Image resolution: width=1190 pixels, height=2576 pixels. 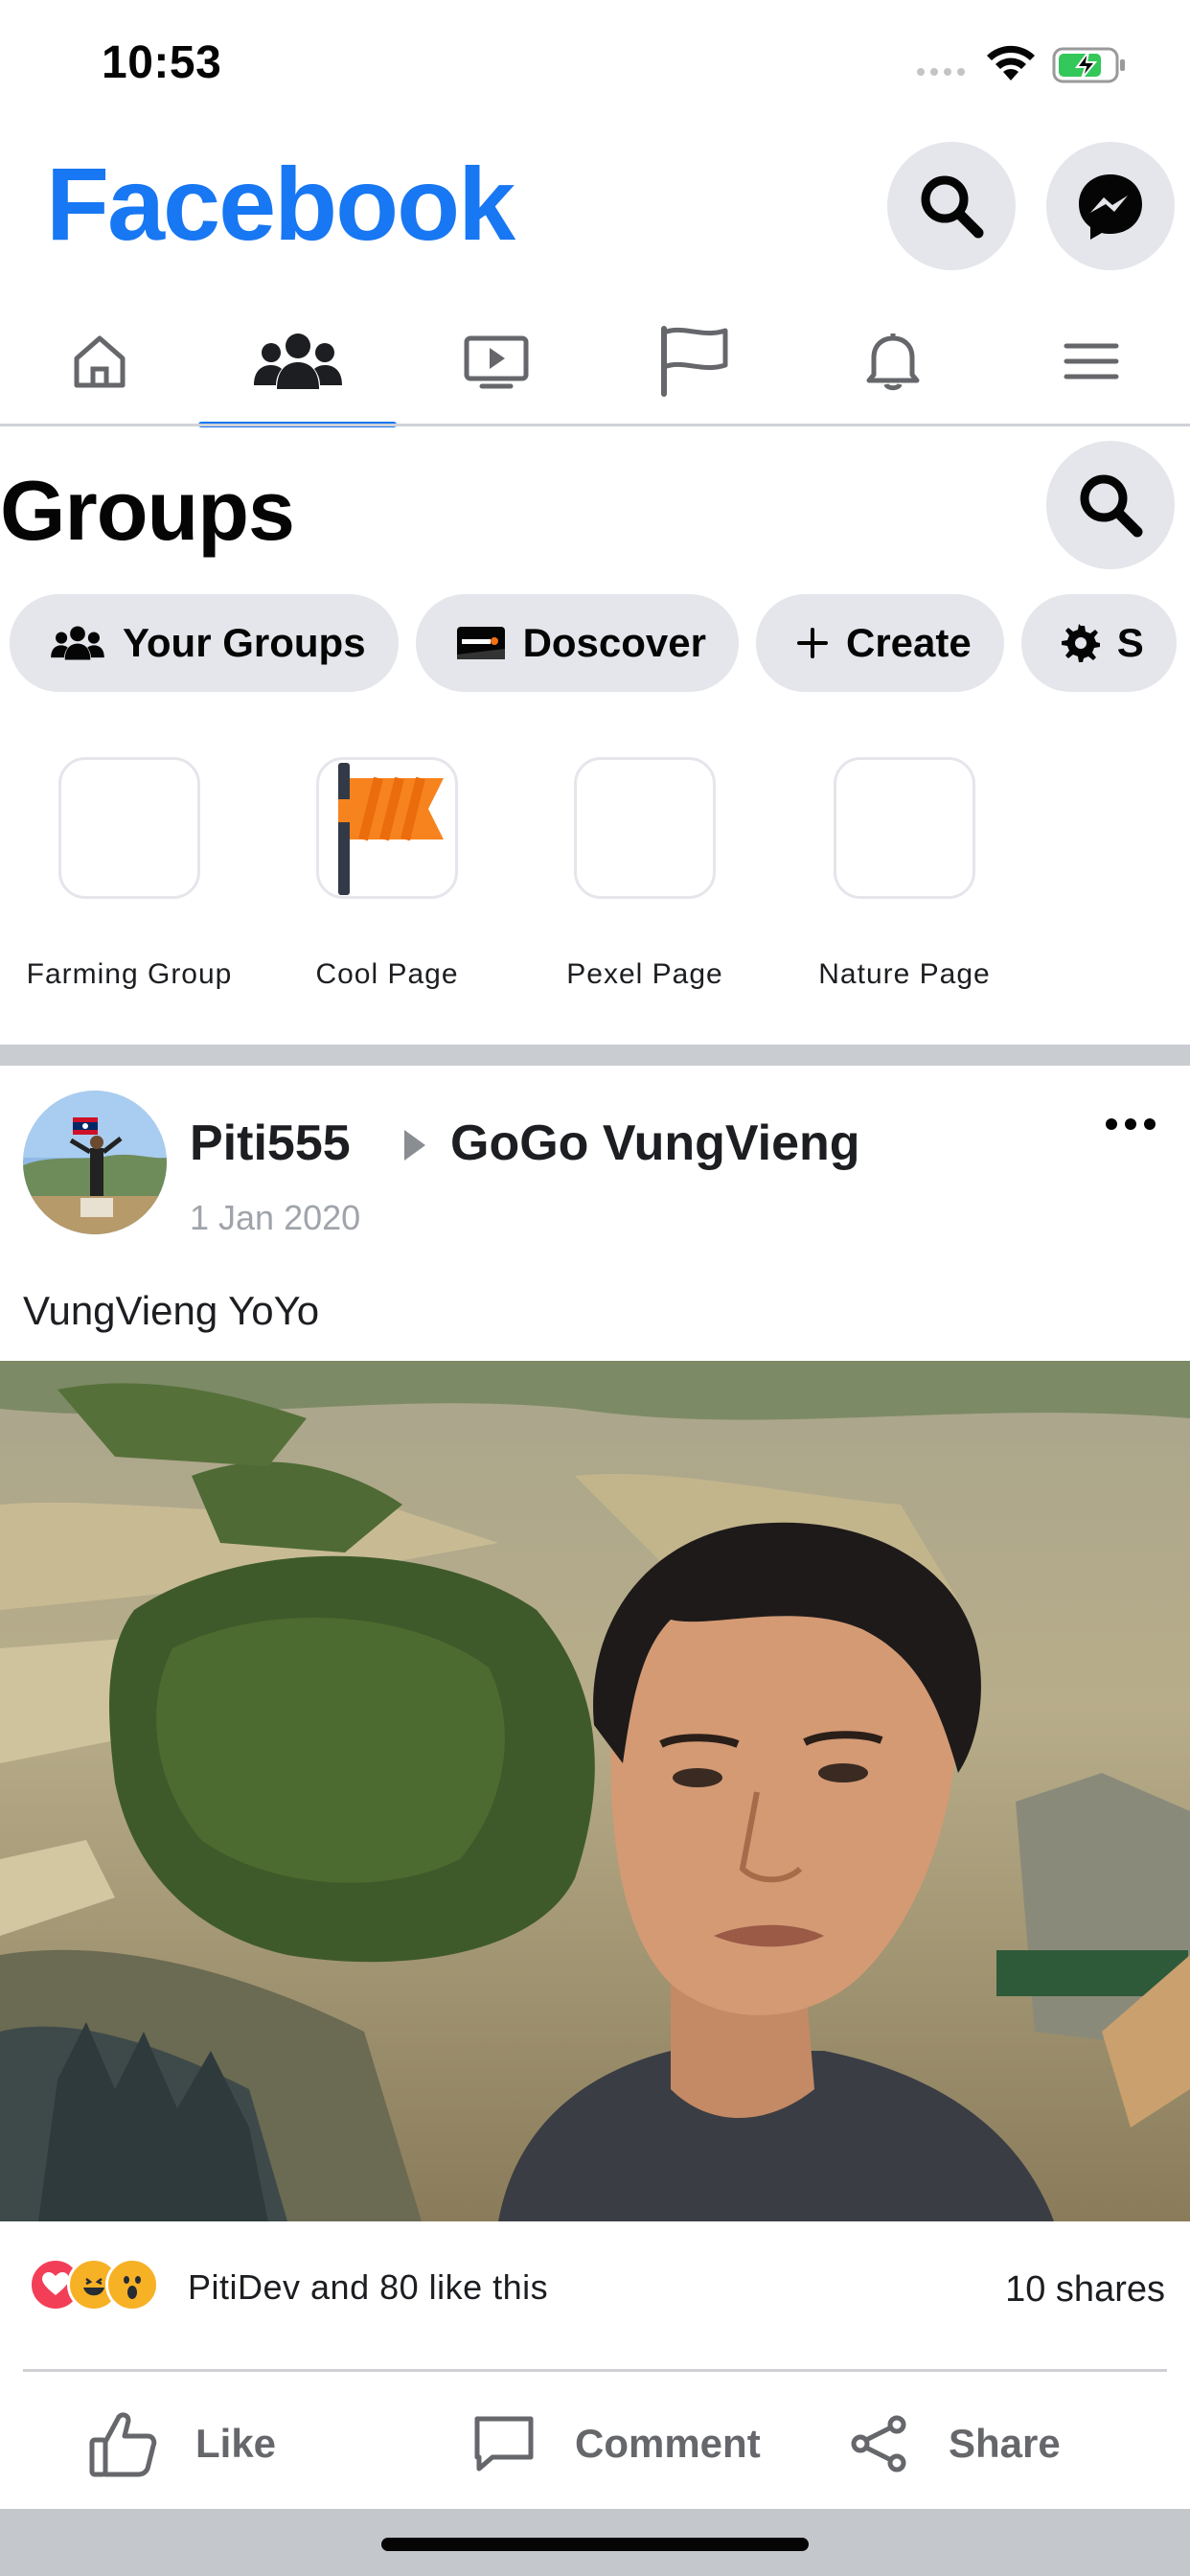 What do you see at coordinates (391, 829) in the screenshot?
I see `orange-flag-icon` at bounding box center [391, 829].